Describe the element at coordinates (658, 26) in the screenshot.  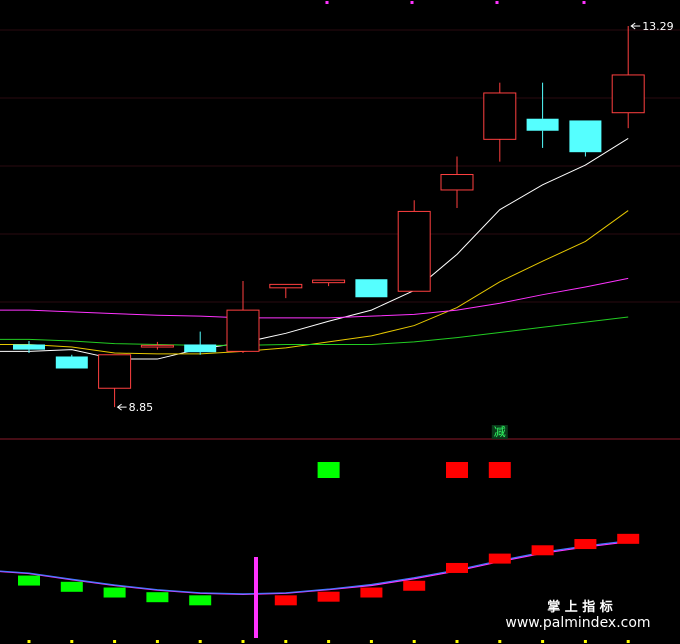
I see `price-annotation-label: 13.29` at that location.